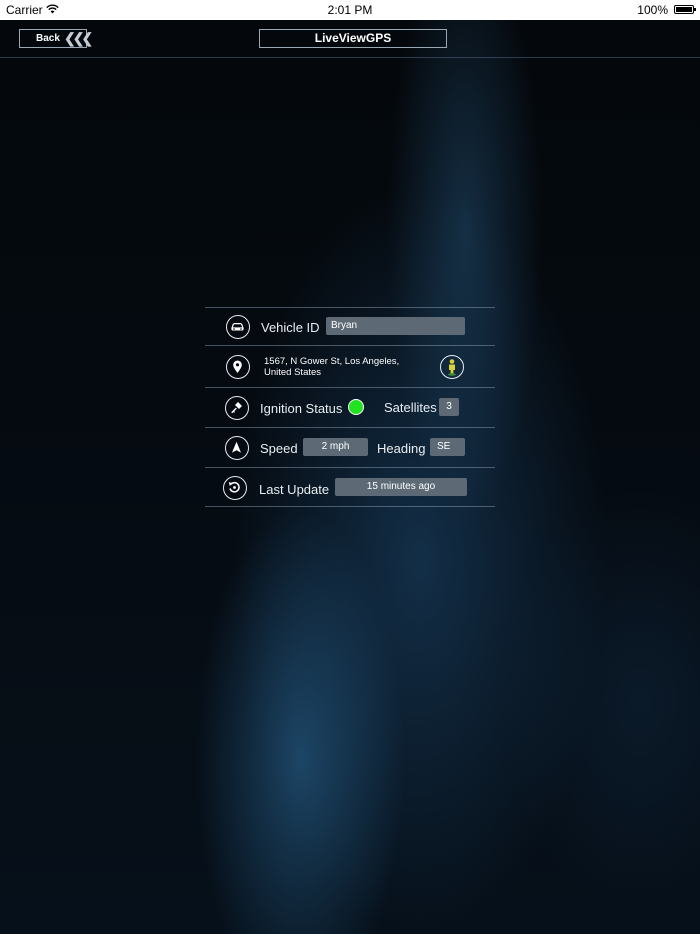 The height and width of the screenshot is (934, 700). I want to click on last-update-value: 15 minutes ago, so click(401, 487).